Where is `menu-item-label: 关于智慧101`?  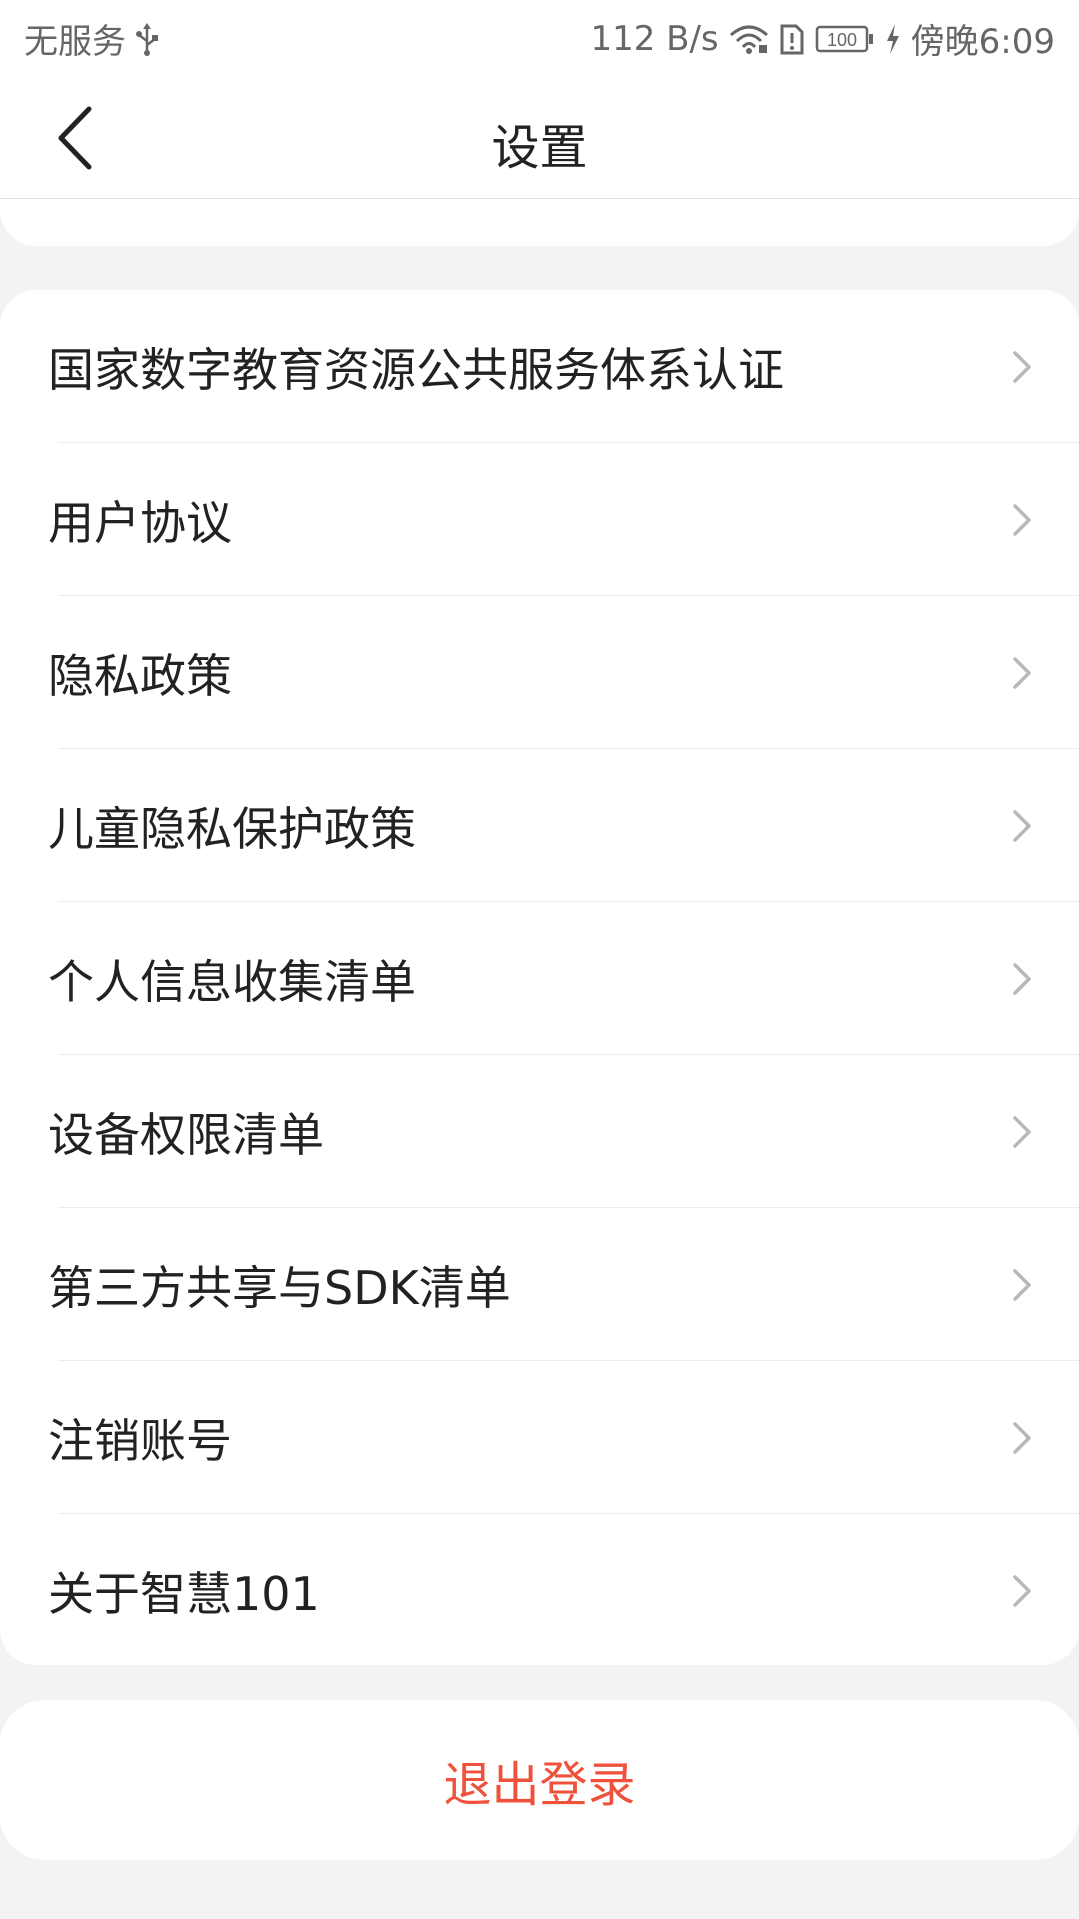
menu-item-label: 关于智慧101 is located at coordinates (184, 1593).